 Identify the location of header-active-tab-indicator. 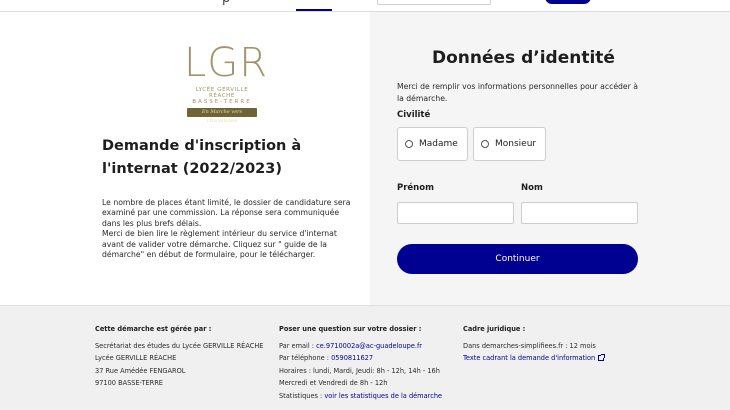
(314, 10).